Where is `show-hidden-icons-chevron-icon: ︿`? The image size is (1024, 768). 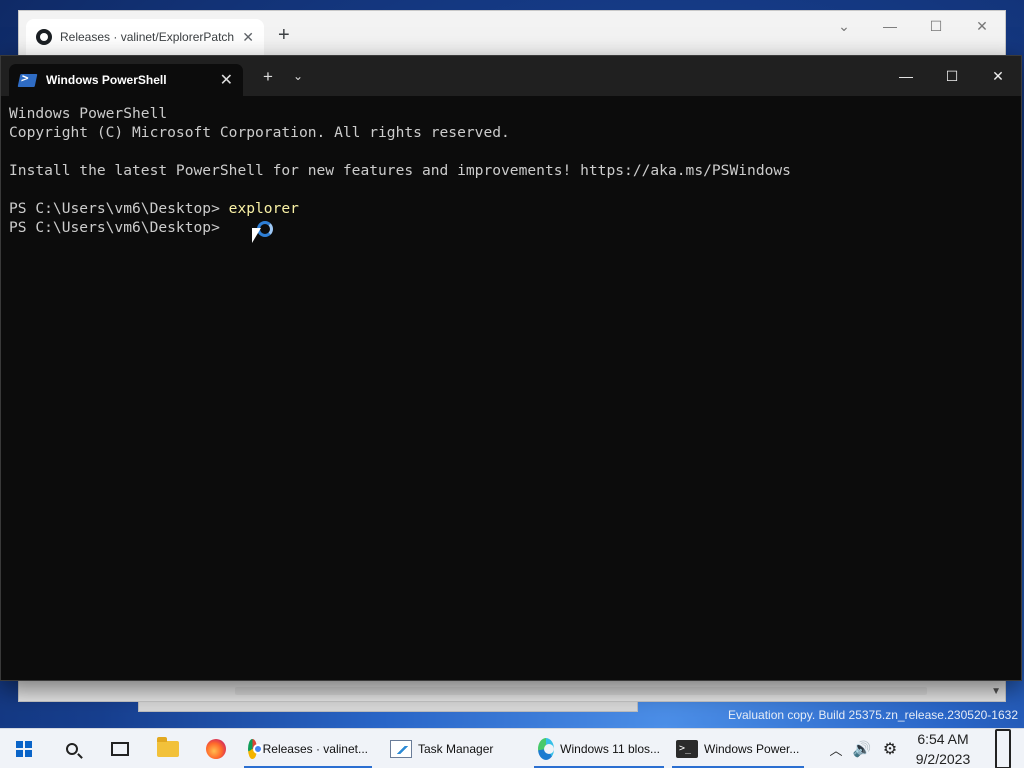
show-hidden-icons-chevron-icon: ︿ is located at coordinates (836, 748).